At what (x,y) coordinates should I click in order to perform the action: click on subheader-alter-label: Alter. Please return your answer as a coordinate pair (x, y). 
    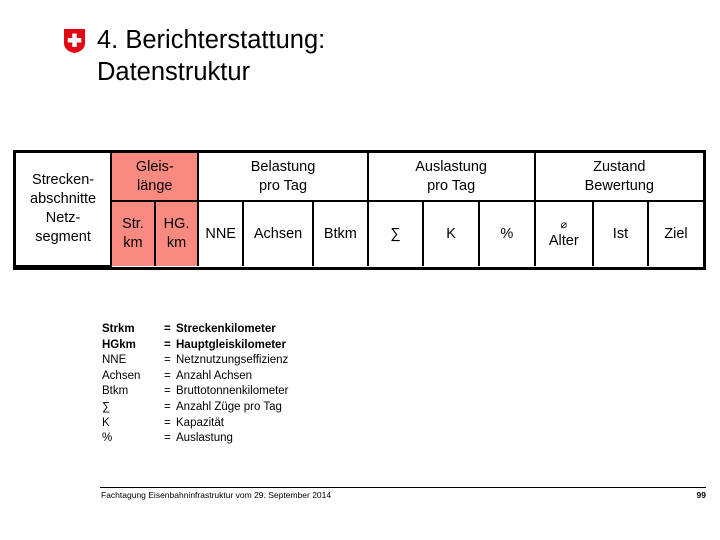
    Looking at the image, I should click on (563, 240).